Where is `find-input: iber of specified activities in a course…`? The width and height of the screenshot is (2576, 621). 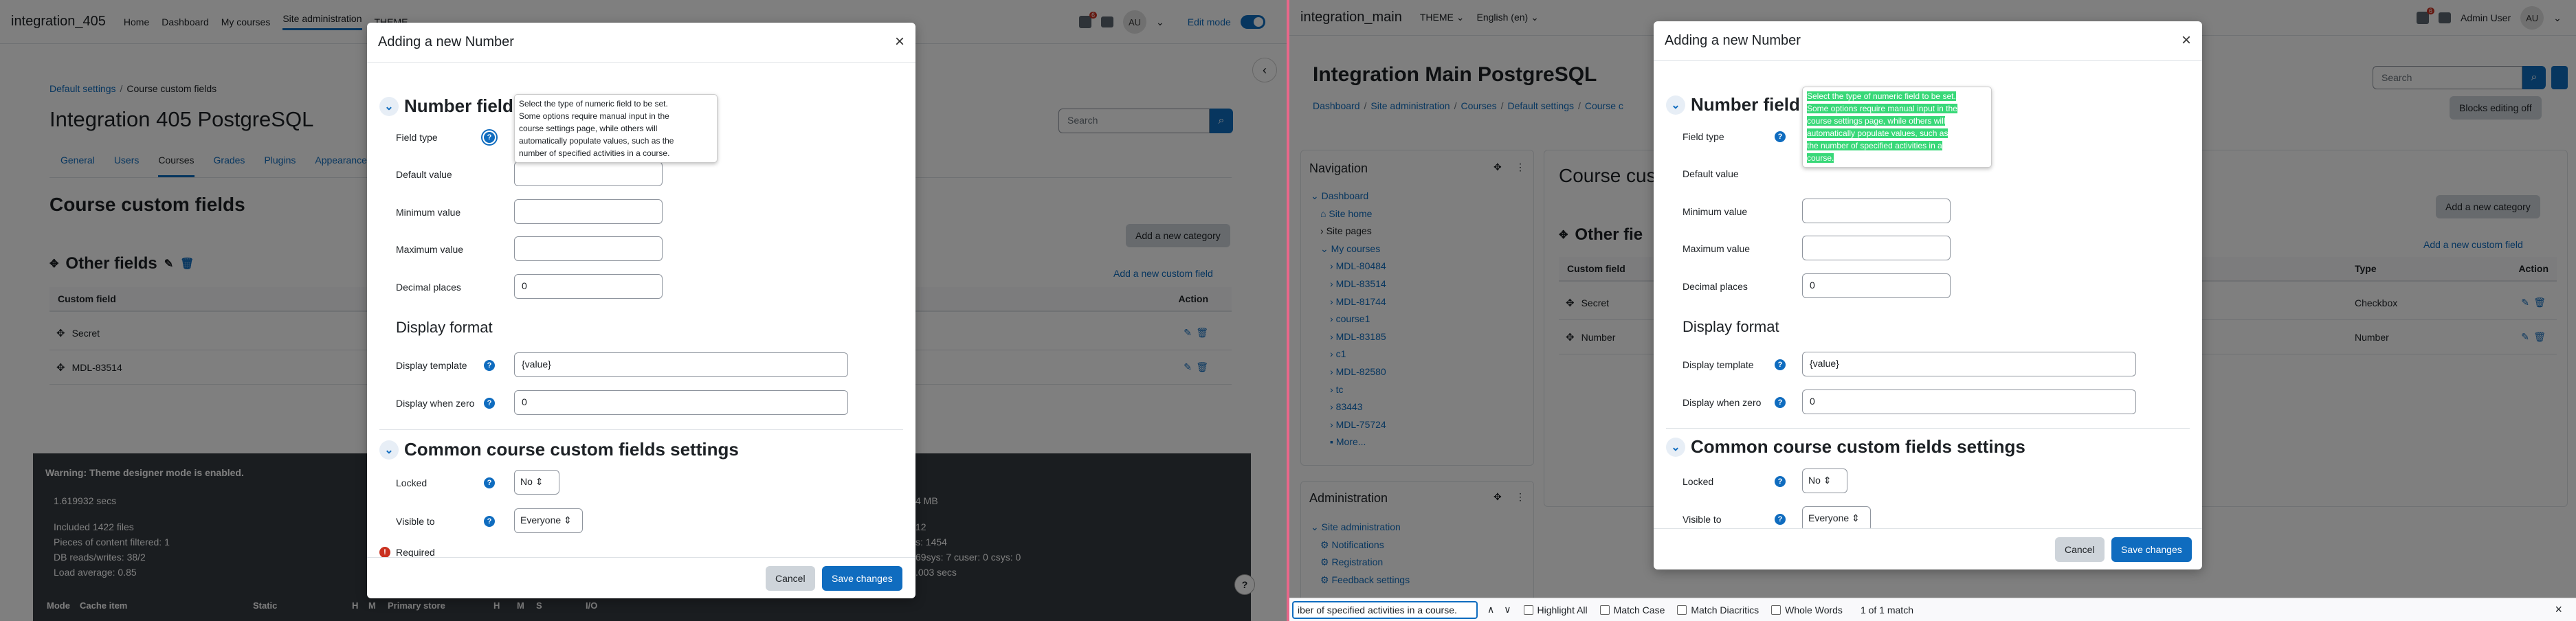 find-input: iber of specified activities in a course… is located at coordinates (1385, 609).